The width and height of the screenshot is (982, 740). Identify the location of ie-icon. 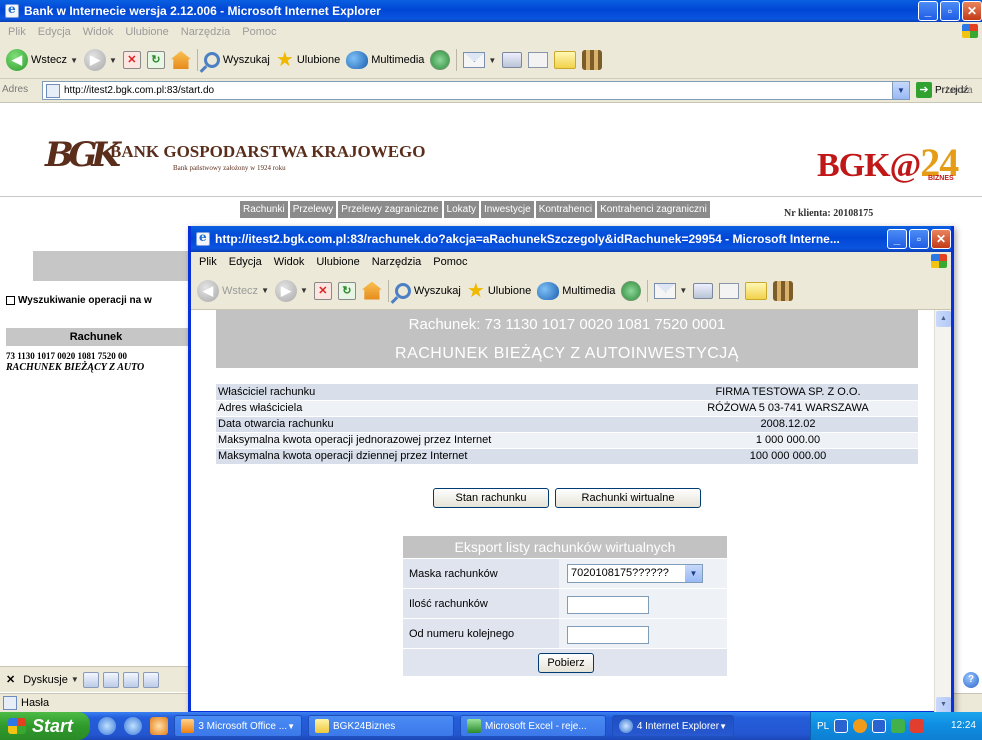
(626, 726).